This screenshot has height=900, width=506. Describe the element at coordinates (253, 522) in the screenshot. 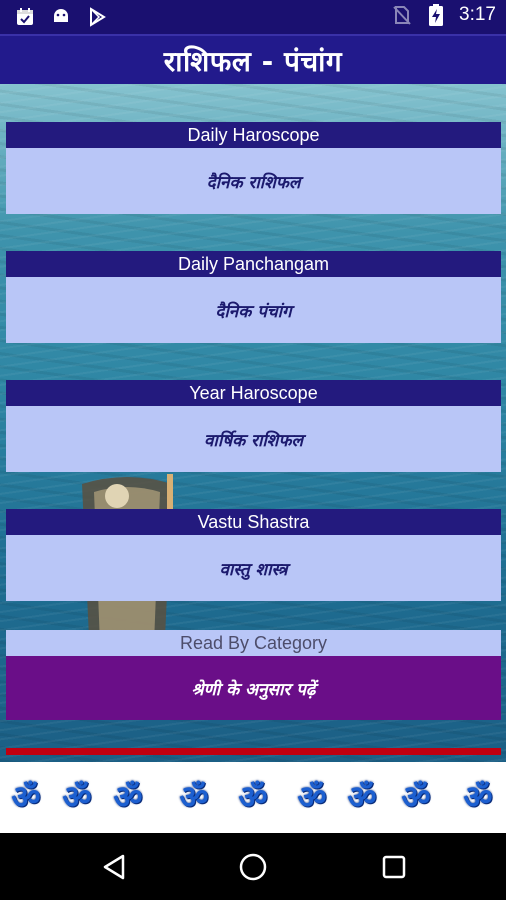

I see `card-header: Vastu Shastra` at that location.